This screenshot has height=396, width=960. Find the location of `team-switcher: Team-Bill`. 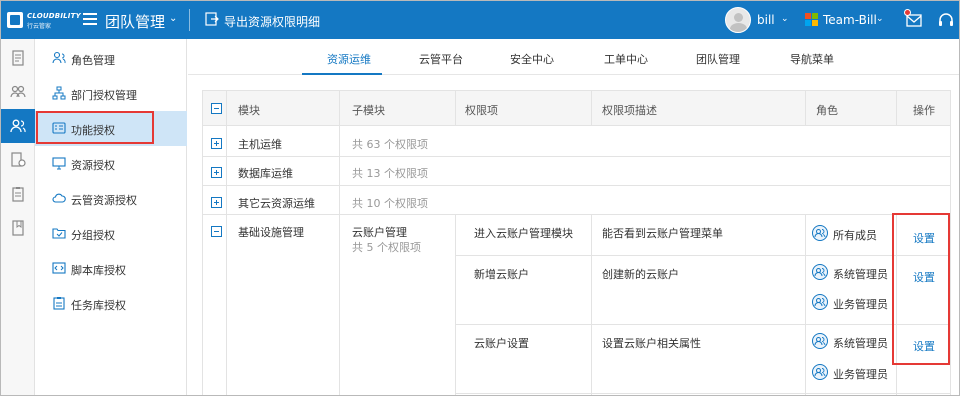

team-switcher: Team-Bill is located at coordinates (850, 20).